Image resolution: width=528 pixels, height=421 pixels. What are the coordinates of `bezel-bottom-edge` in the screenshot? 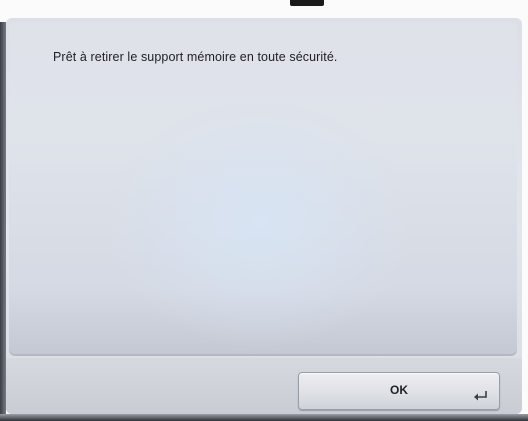 It's located at (264, 417).